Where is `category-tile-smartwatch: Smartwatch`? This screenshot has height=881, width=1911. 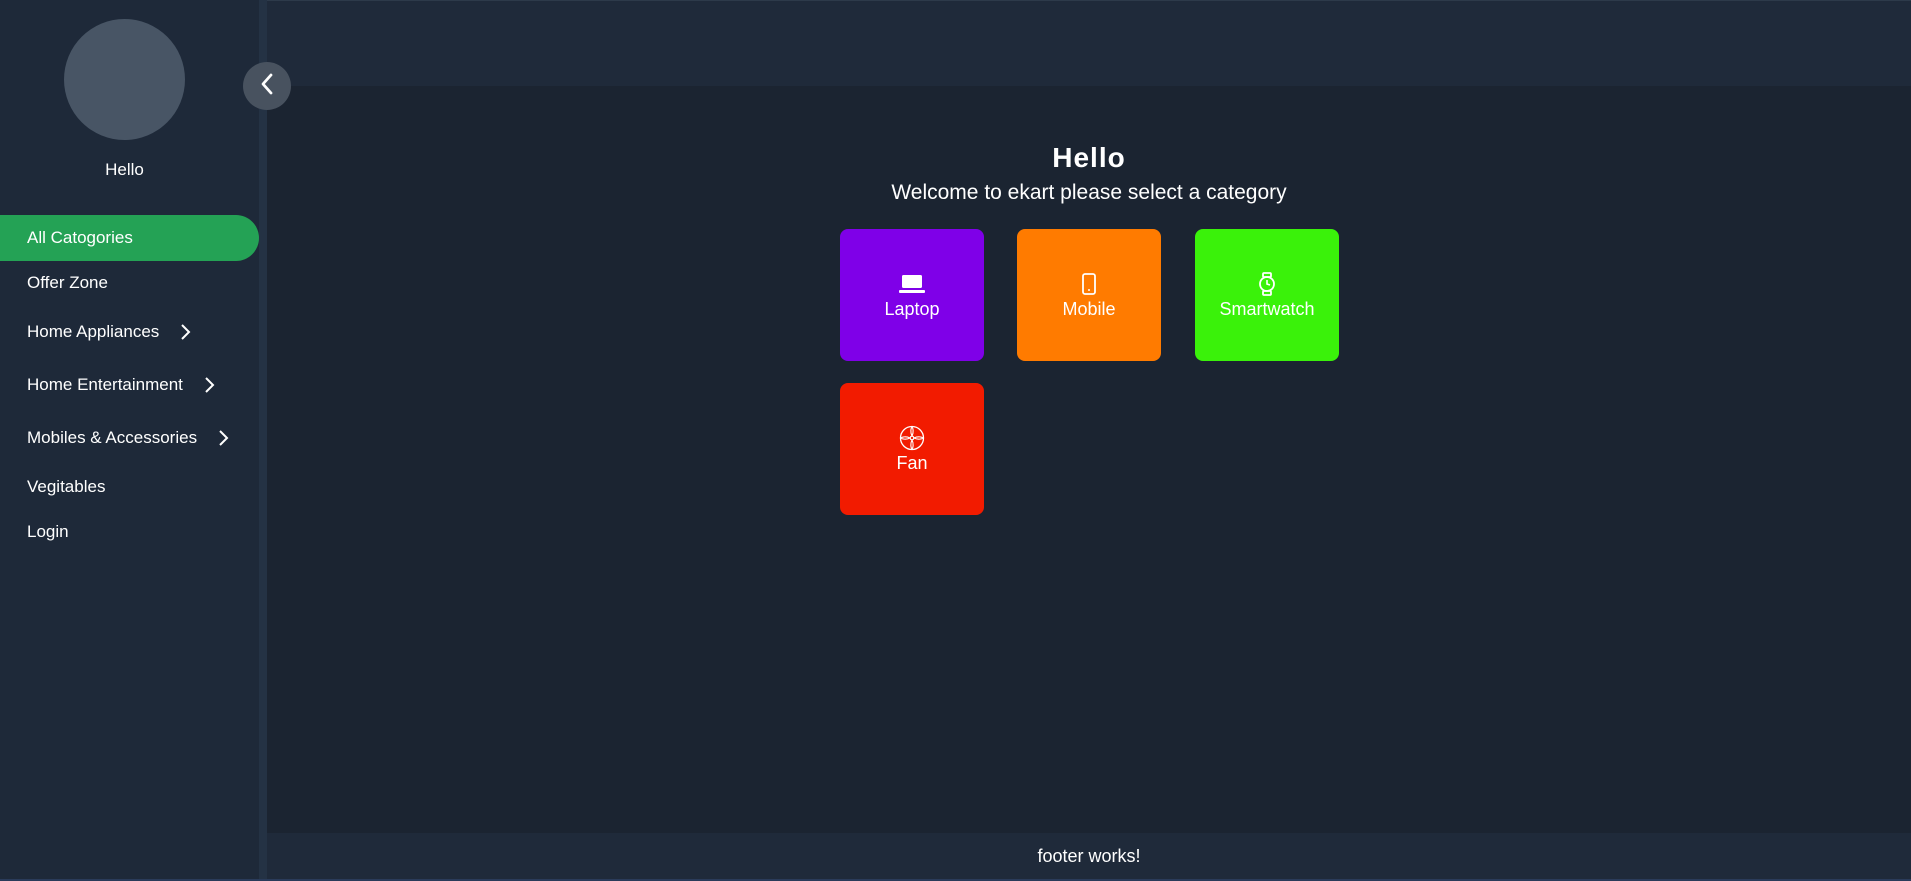 category-tile-smartwatch: Smartwatch is located at coordinates (1267, 295).